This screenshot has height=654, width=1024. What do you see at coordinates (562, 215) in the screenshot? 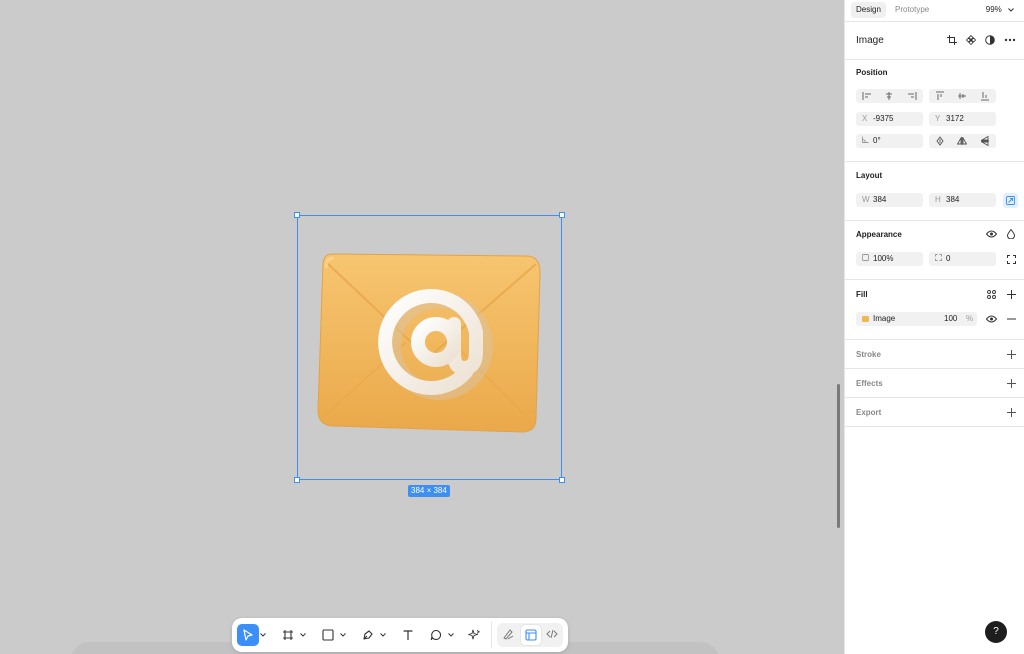
I see `resize-handle-top-right` at bounding box center [562, 215].